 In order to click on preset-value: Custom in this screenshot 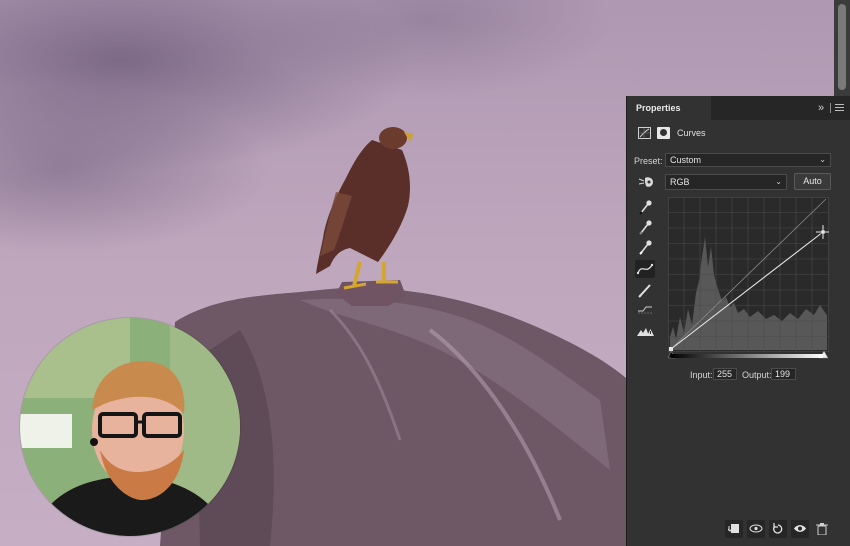, I will do `click(686, 160)`.